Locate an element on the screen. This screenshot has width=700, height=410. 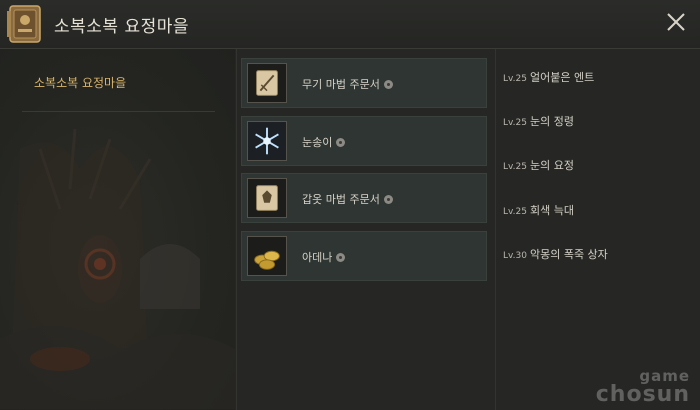
spellbook-icon is located at coordinates (24, 24).